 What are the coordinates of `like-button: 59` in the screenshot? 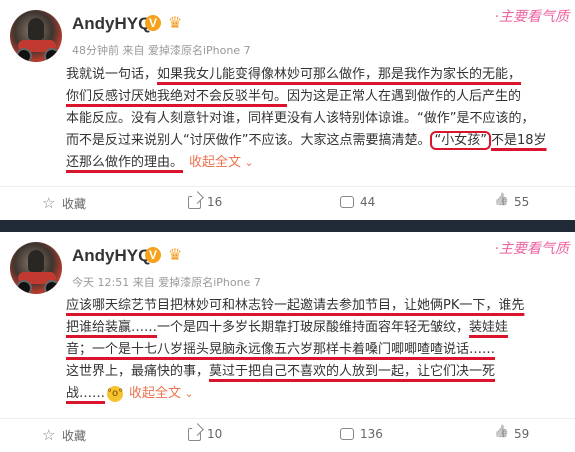 It's located at (511, 434).